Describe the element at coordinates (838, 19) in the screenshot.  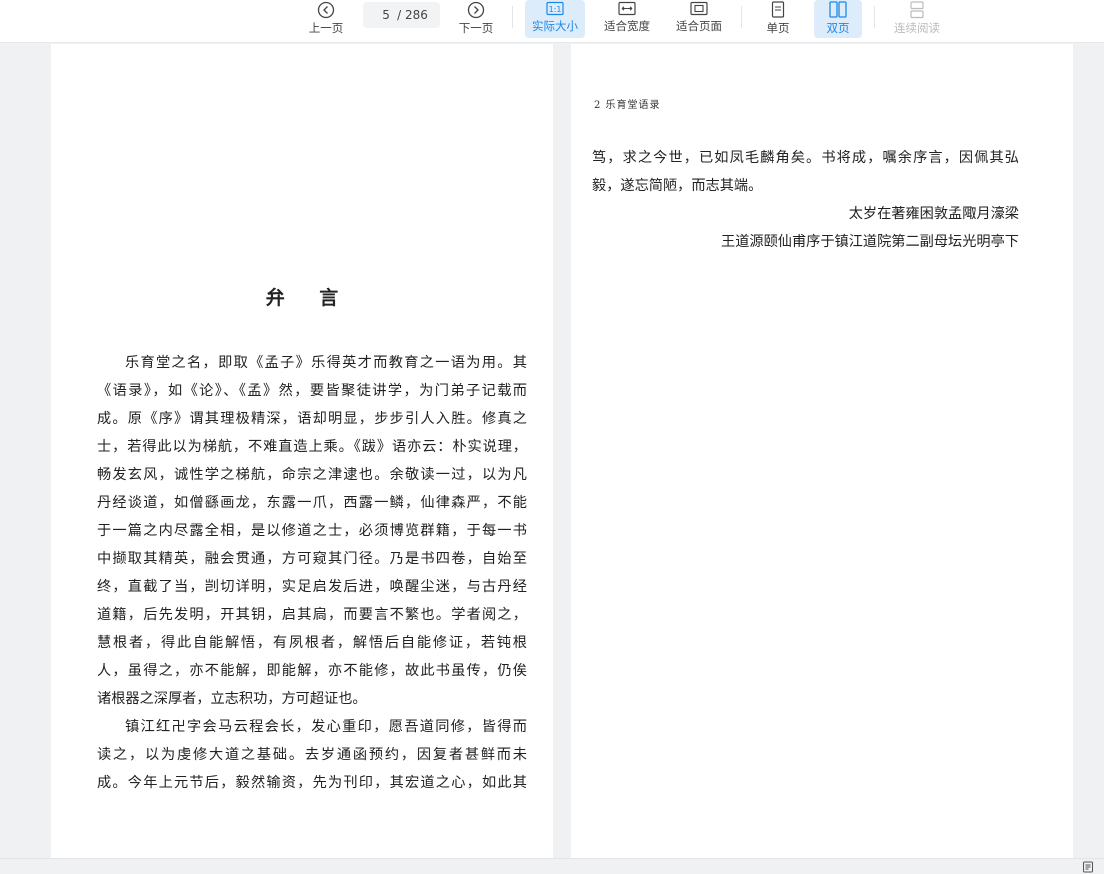
I see `double-page-button: 双页` at that location.